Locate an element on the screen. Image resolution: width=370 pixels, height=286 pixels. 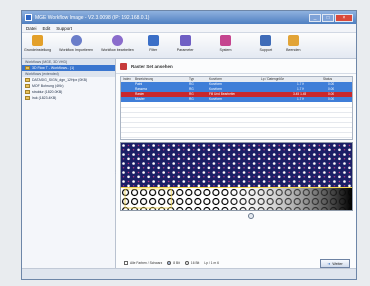
toolbar-system: System is located at coordinates (226, 43).